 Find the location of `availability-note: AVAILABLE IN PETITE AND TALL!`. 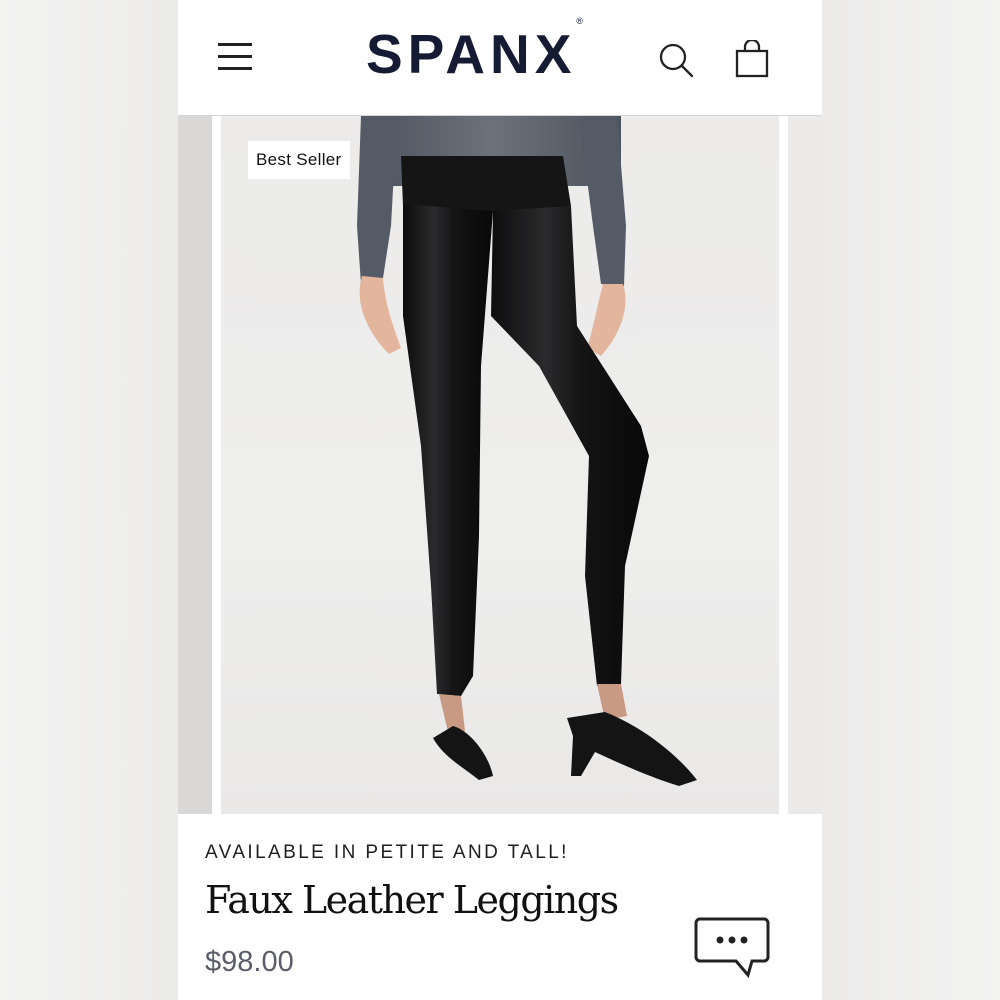

availability-note: AVAILABLE IN PETITE AND TALL! is located at coordinates (387, 852).